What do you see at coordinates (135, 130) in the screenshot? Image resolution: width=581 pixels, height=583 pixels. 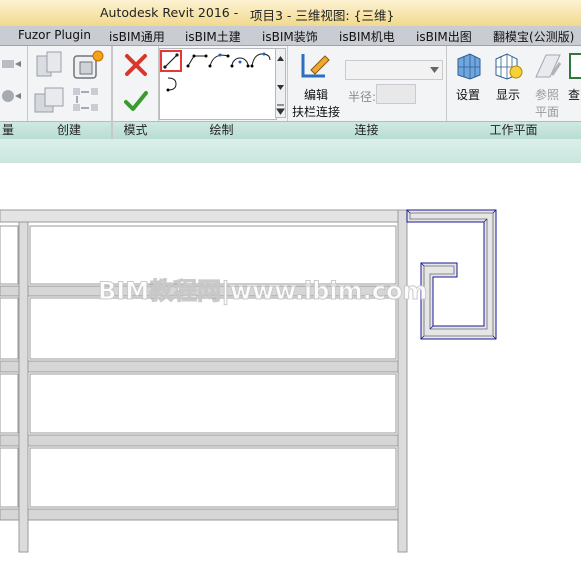 I see `panel-label-mode: 模式` at bounding box center [135, 130].